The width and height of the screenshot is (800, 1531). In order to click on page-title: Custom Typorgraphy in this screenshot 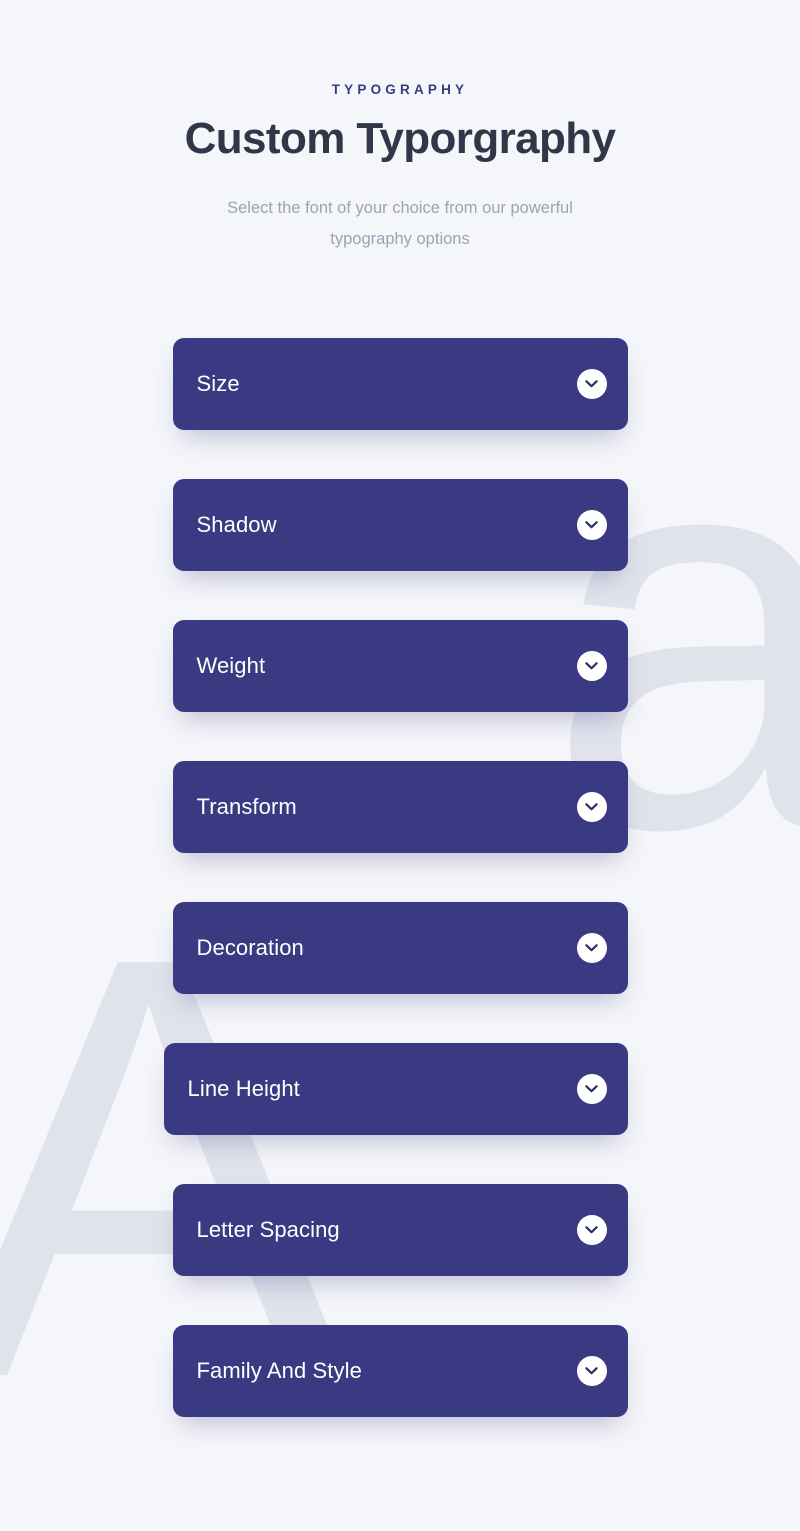, I will do `click(400, 138)`.